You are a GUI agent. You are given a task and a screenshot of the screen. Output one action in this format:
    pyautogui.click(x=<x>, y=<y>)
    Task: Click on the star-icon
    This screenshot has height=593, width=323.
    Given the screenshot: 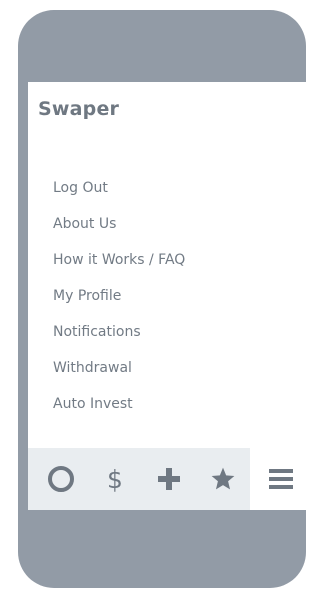 What is the action you would take?
    pyautogui.click(x=223, y=478)
    